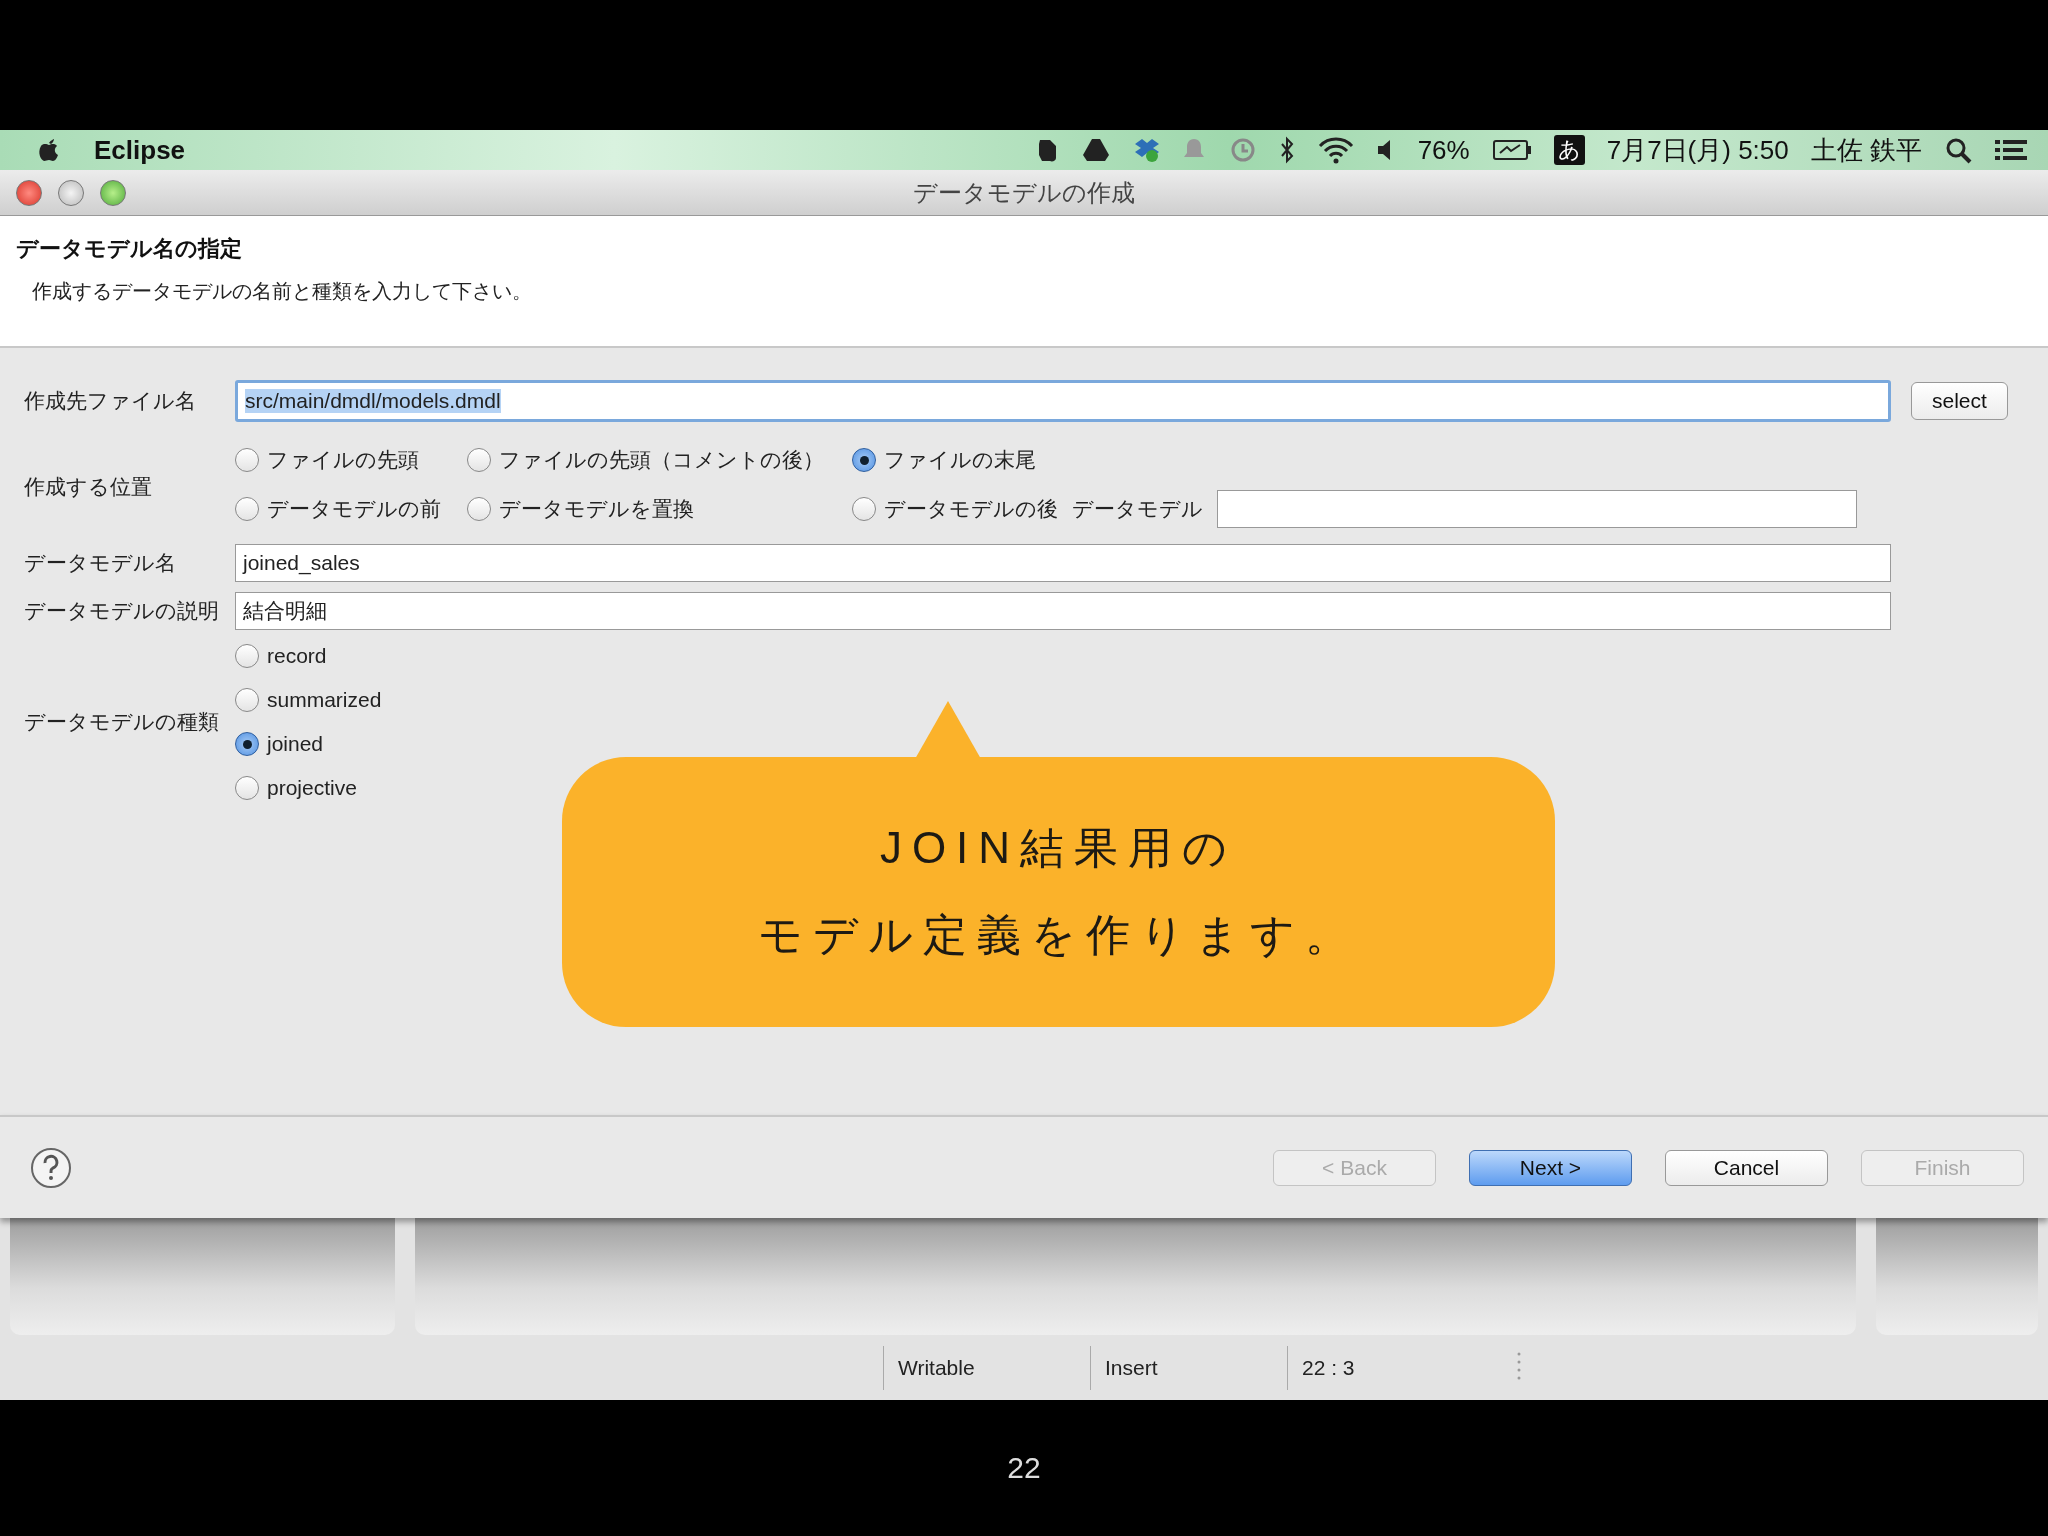 The width and height of the screenshot is (2048, 1536). I want to click on minimize-button, so click(71, 192).